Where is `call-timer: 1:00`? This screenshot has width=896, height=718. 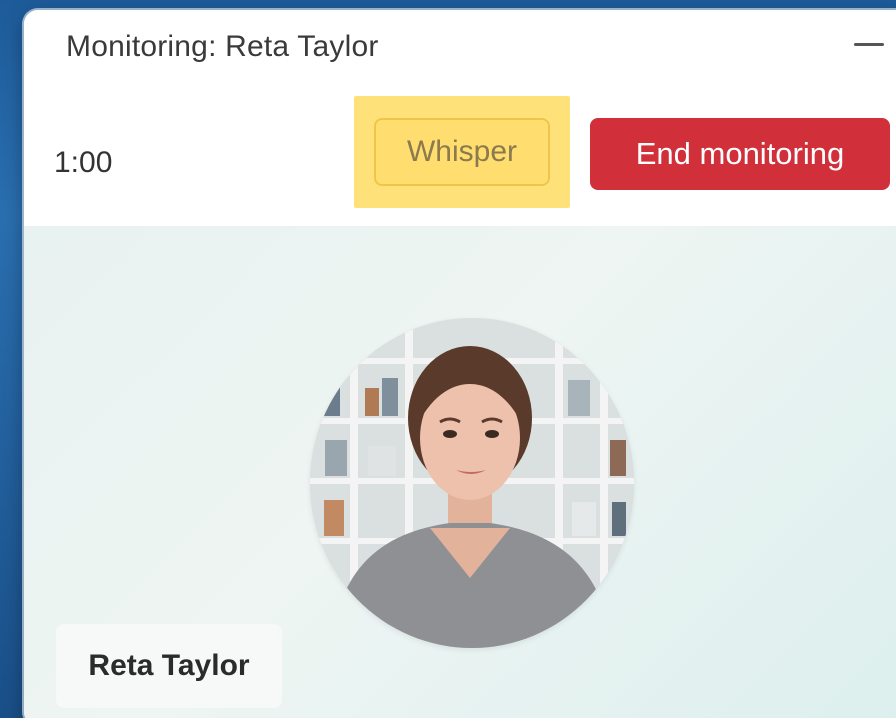 call-timer: 1:00 is located at coordinates (83, 162).